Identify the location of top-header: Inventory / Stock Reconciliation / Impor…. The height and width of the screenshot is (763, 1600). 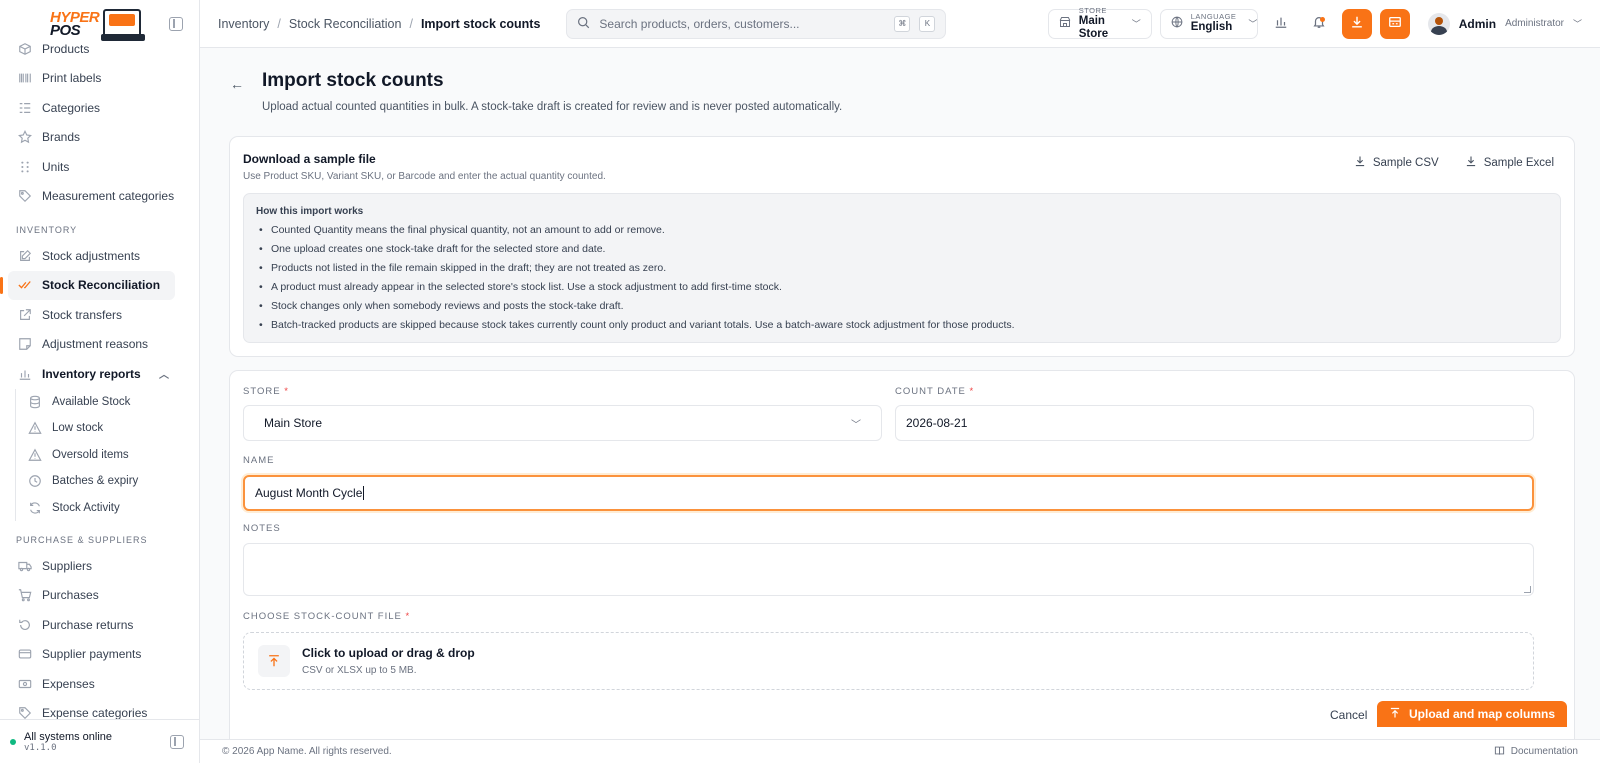
(900, 24).